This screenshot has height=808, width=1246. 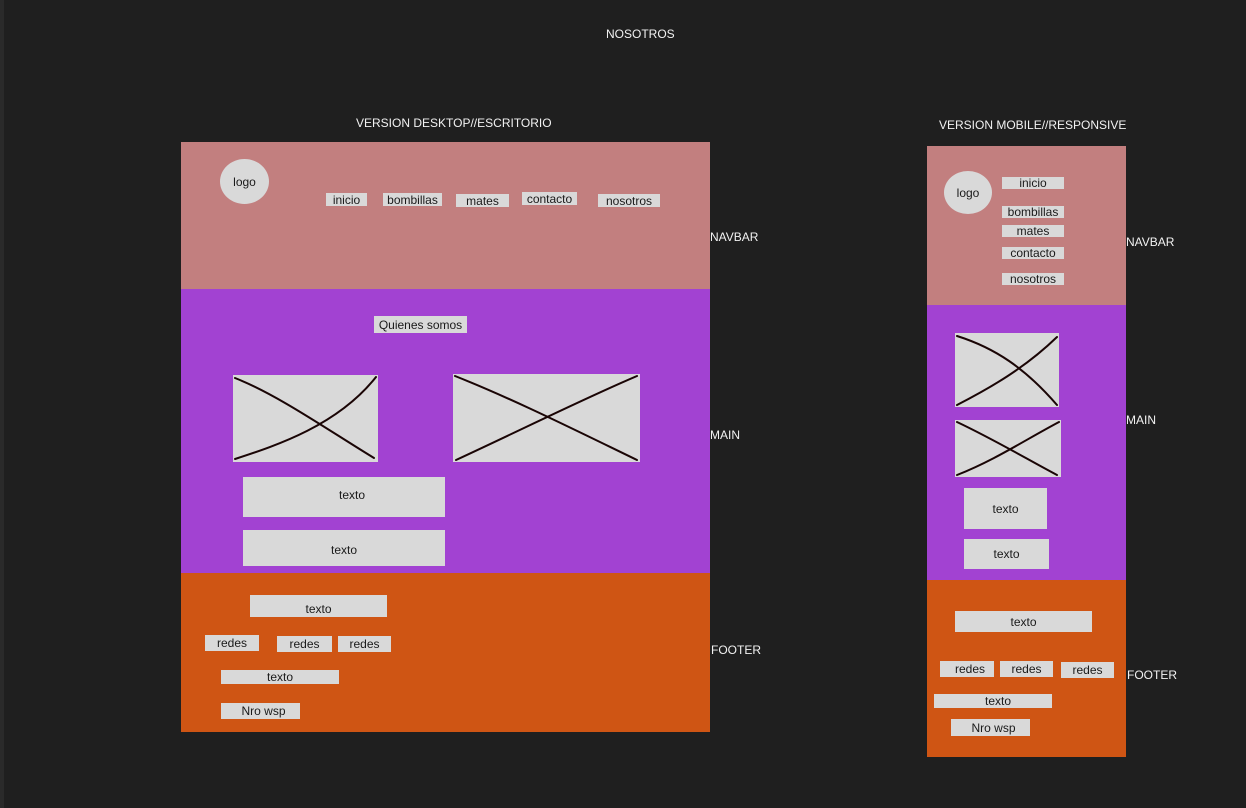 What do you see at coordinates (364, 644) in the screenshot?
I see `desktop-footer-redes-3: redes` at bounding box center [364, 644].